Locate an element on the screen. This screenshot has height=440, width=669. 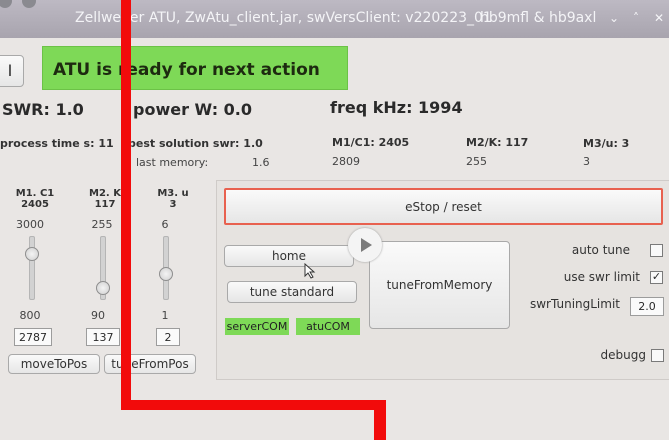
debugg-label: debugg is located at coordinates (623, 355).